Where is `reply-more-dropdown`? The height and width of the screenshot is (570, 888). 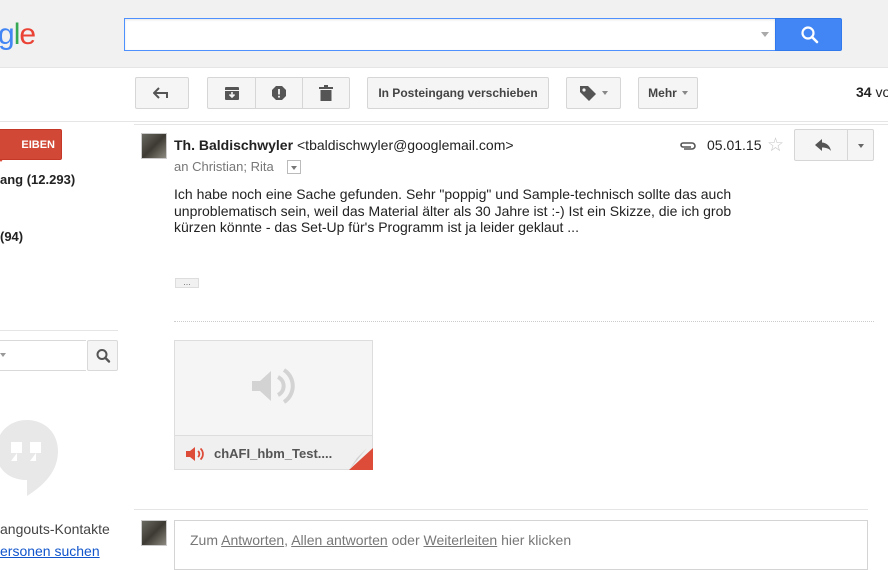 reply-more-dropdown is located at coordinates (860, 145).